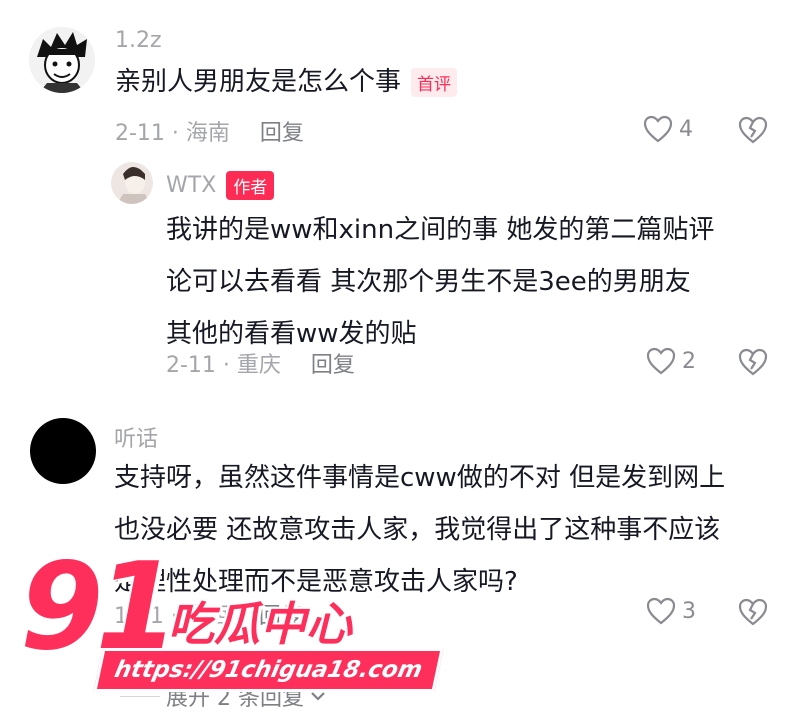 Image resolution: width=800 pixels, height=713 pixels. I want to click on reply-text-line: 论可以去看看 其次那个男生不是3ee的男朋友, so click(428, 282).